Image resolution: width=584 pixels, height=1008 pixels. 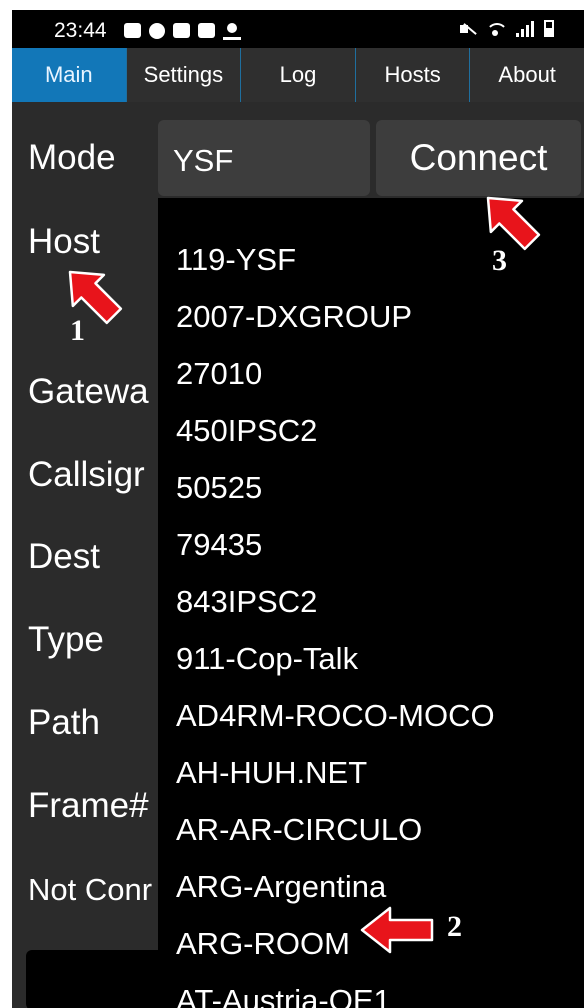 What do you see at coordinates (499, 260) in the screenshot?
I see `marker-3-label: 3` at bounding box center [499, 260].